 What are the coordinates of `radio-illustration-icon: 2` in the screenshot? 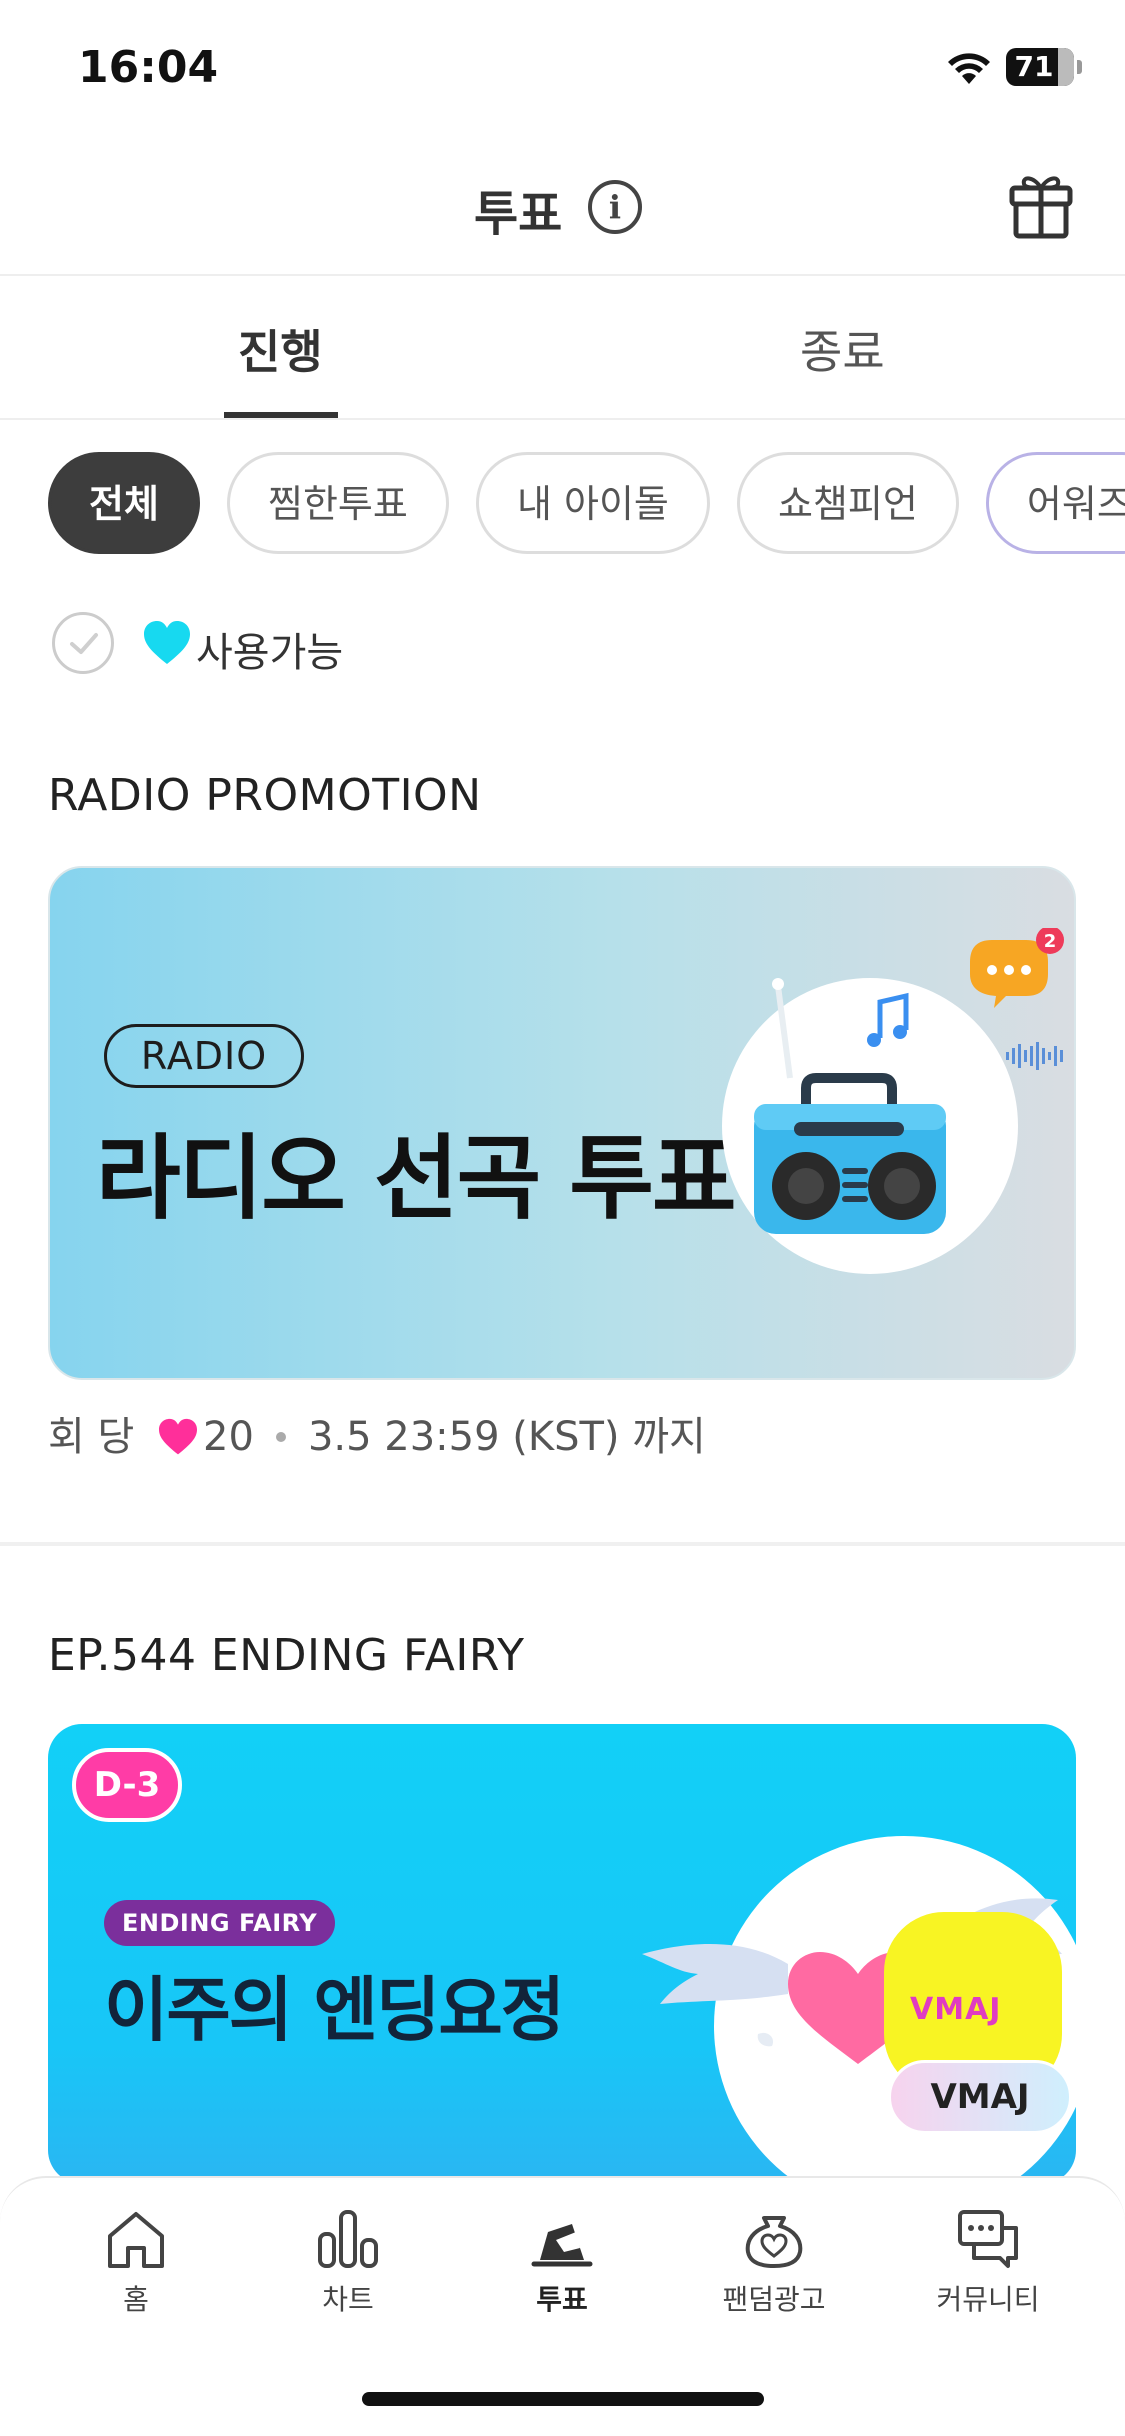 It's located at (909, 1081).